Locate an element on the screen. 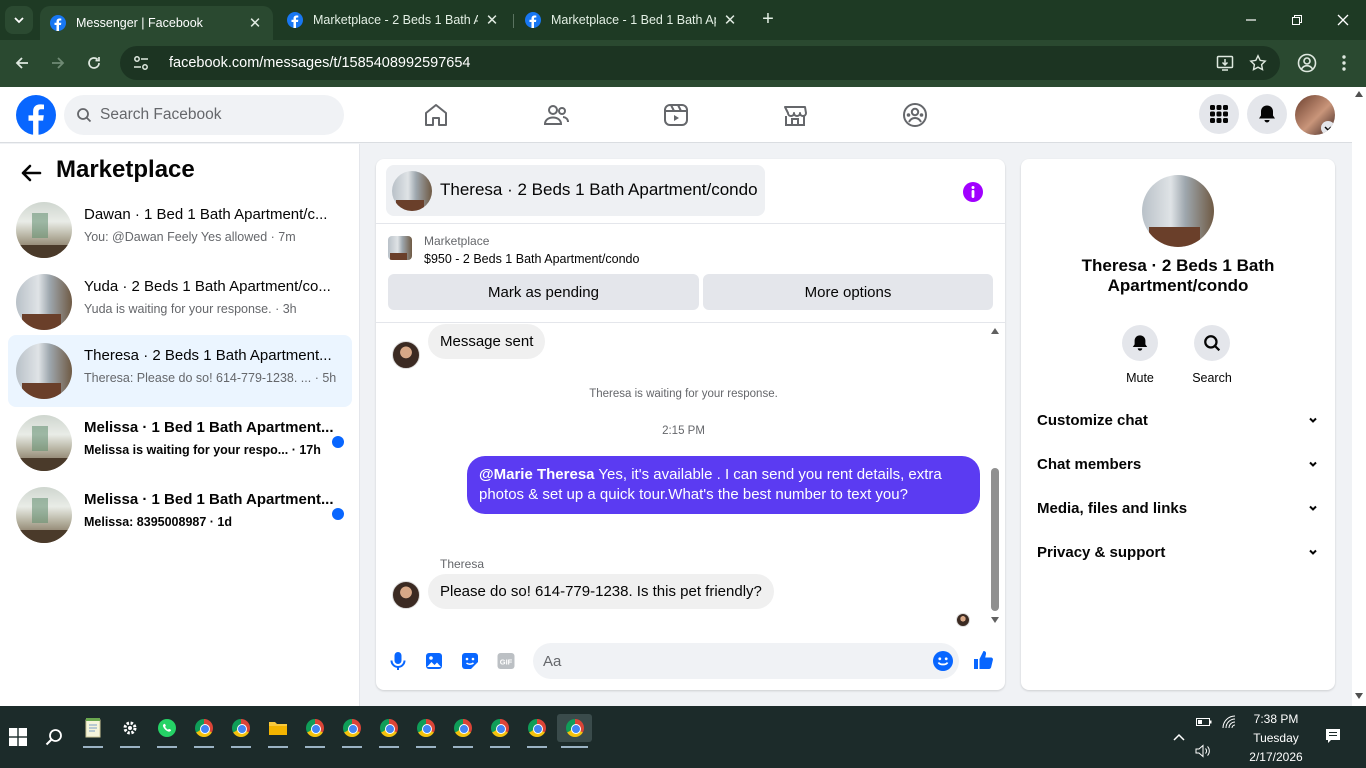 The image size is (1366, 768). page-scrollbar is located at coordinates (1359, 396).